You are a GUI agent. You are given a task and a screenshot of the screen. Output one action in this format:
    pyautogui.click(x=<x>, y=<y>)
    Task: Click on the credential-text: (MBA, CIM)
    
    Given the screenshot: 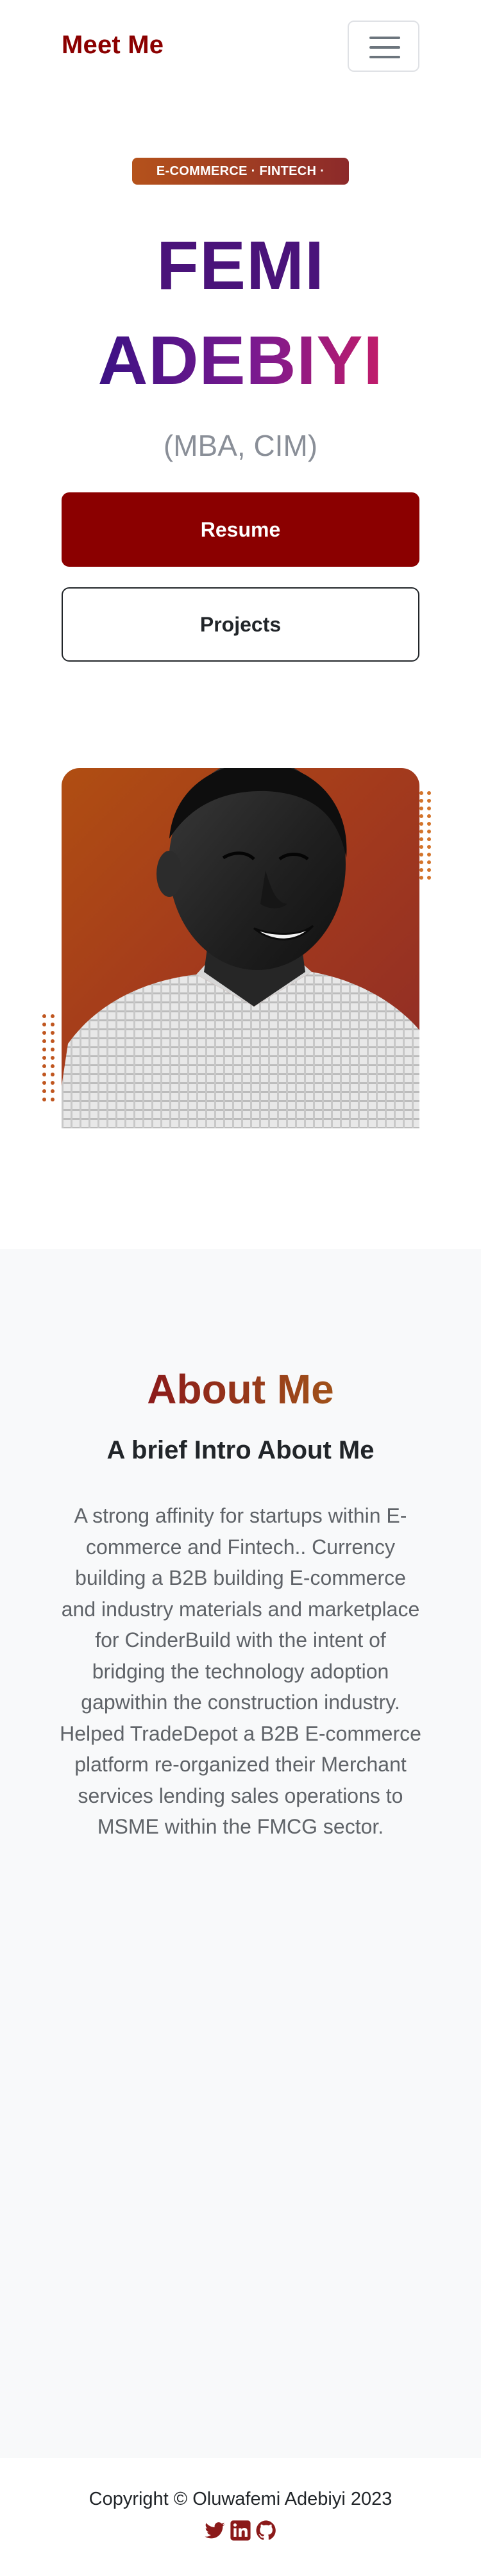 What is the action you would take?
    pyautogui.click(x=240, y=445)
    